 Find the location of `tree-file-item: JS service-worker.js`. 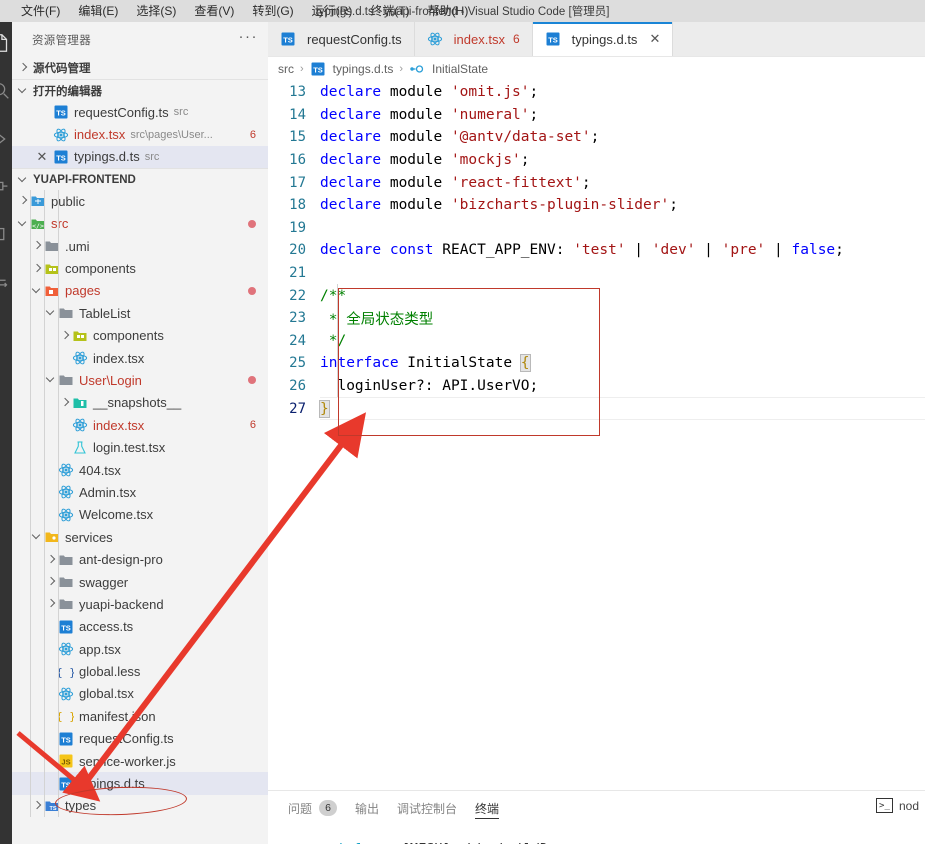

tree-file-item: JS service-worker.js is located at coordinates (140, 761).